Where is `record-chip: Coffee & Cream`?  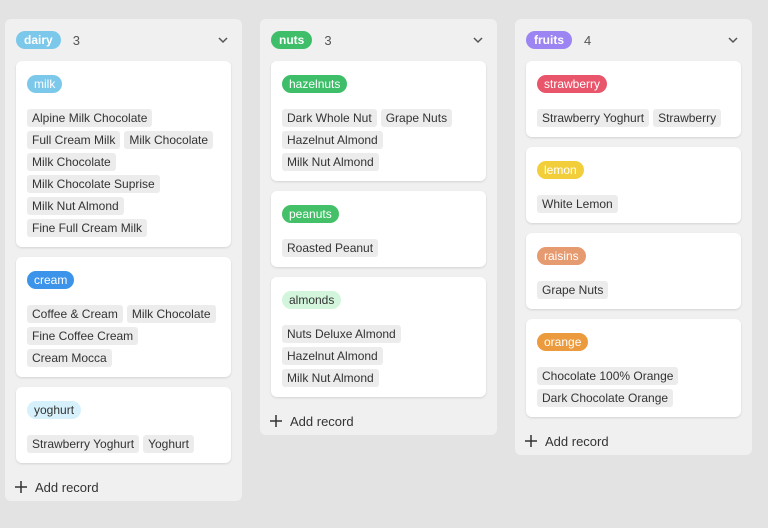 record-chip: Coffee & Cream is located at coordinates (75, 314).